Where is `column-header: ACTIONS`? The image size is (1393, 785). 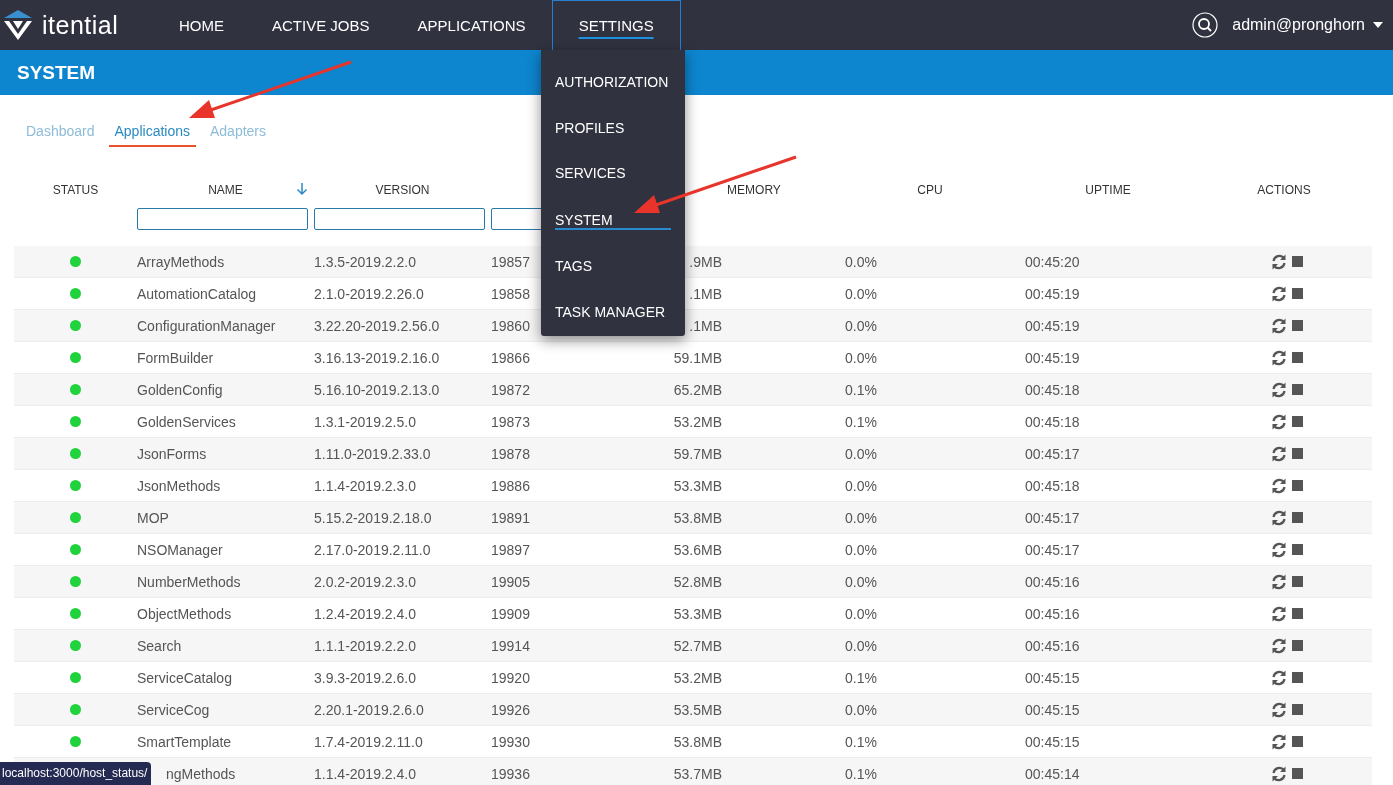 column-header: ACTIONS is located at coordinates (1284, 190).